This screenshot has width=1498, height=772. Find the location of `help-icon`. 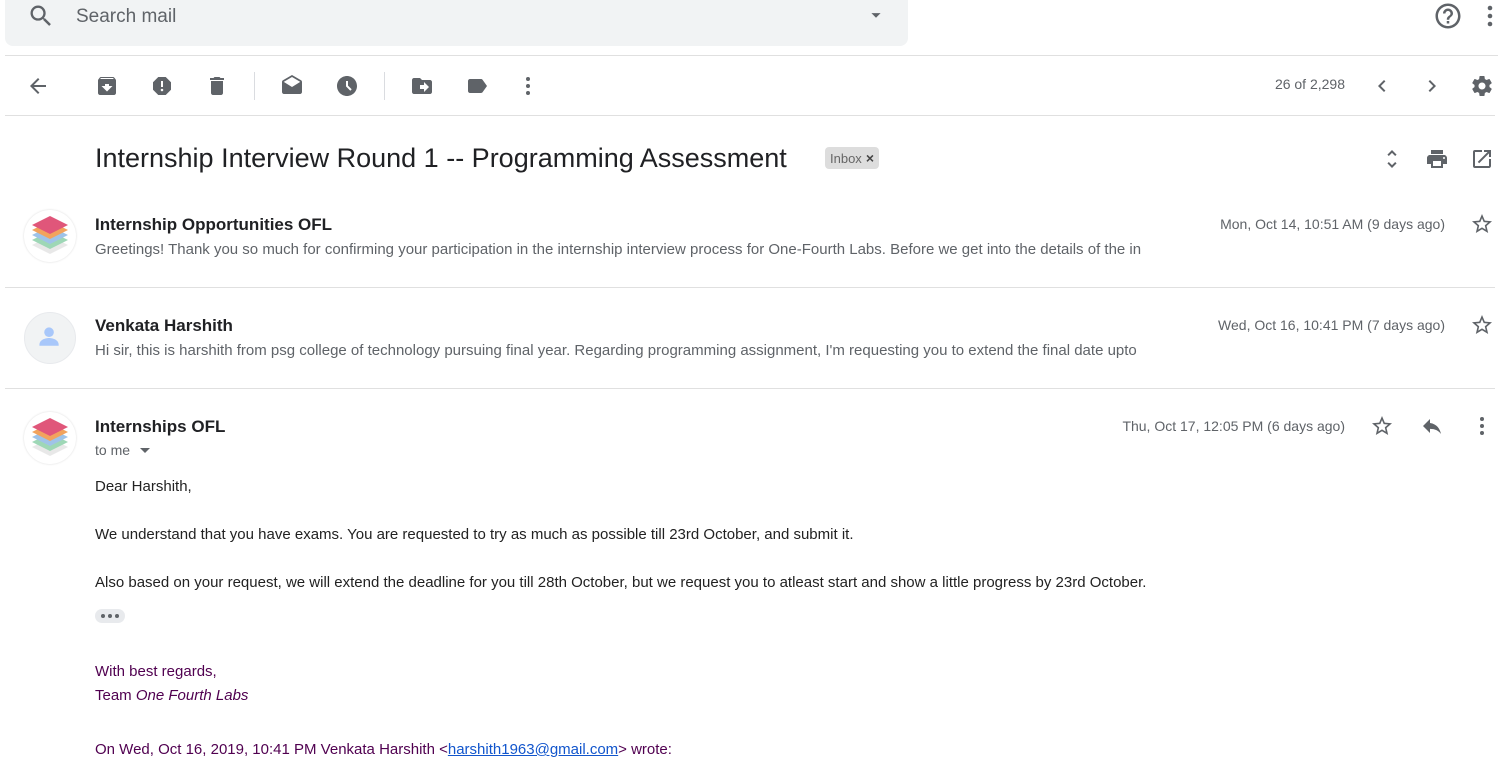

help-icon is located at coordinates (1448, 16).